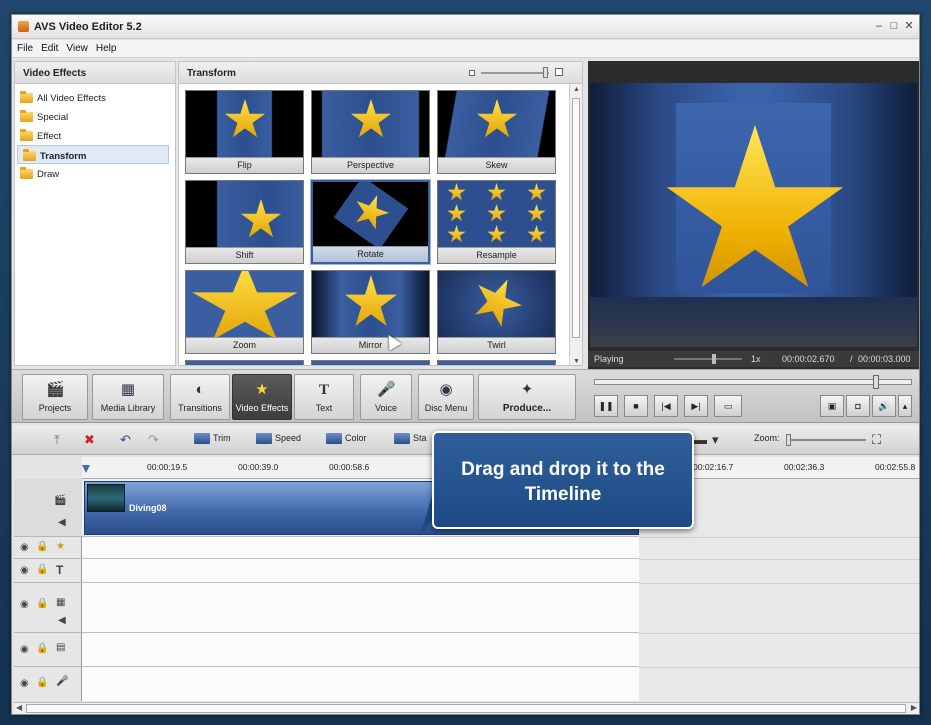 Image resolution: width=931 pixels, height=725 pixels. What do you see at coordinates (105, 47) in the screenshot?
I see `menu-help: Help` at bounding box center [105, 47].